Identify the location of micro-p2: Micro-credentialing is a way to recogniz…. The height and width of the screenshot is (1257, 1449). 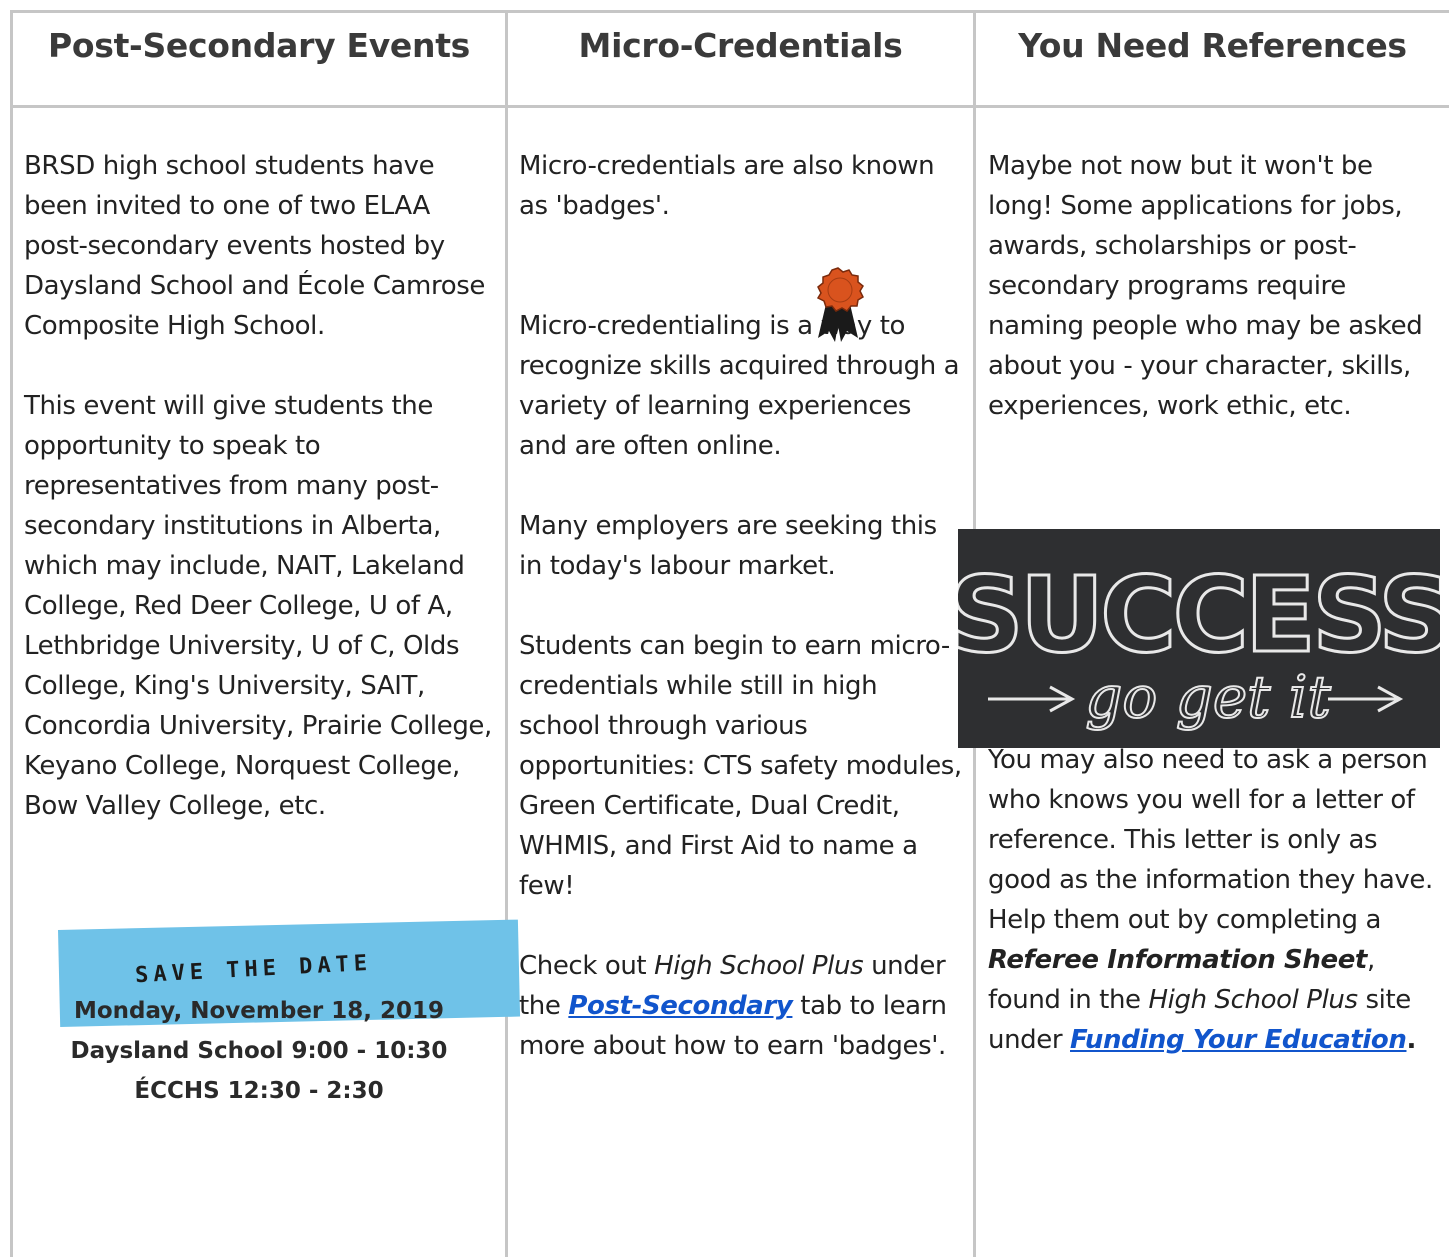
(739, 386).